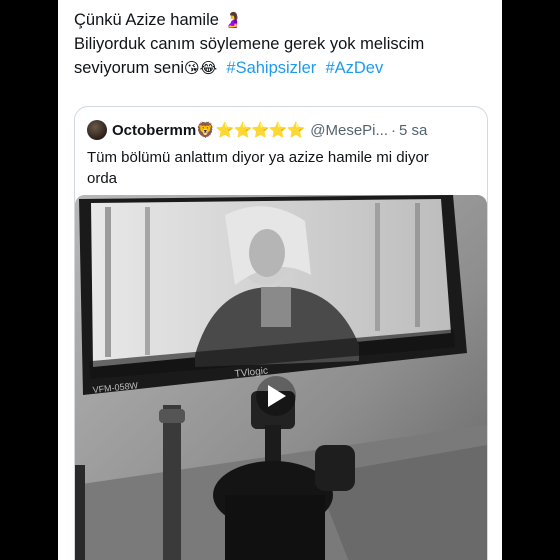 Image resolution: width=560 pixels, height=560 pixels. What do you see at coordinates (271, 68) in the screenshot?
I see `hashtag-link: #Sahipsizler` at bounding box center [271, 68].